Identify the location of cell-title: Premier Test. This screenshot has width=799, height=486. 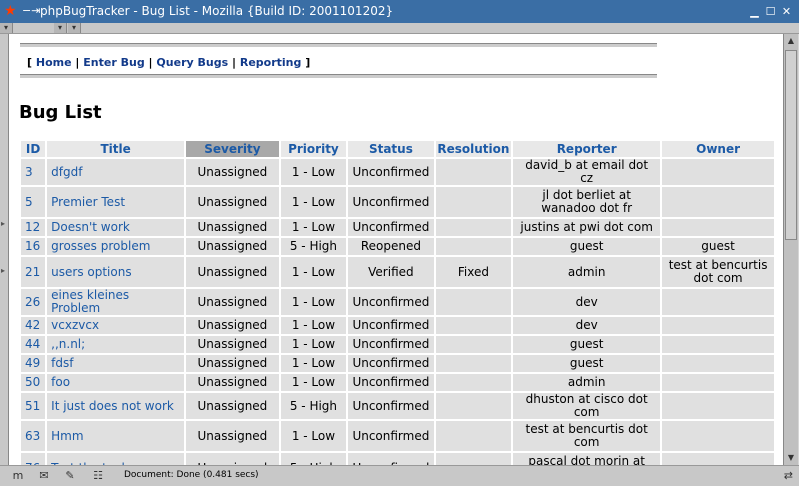
(116, 202).